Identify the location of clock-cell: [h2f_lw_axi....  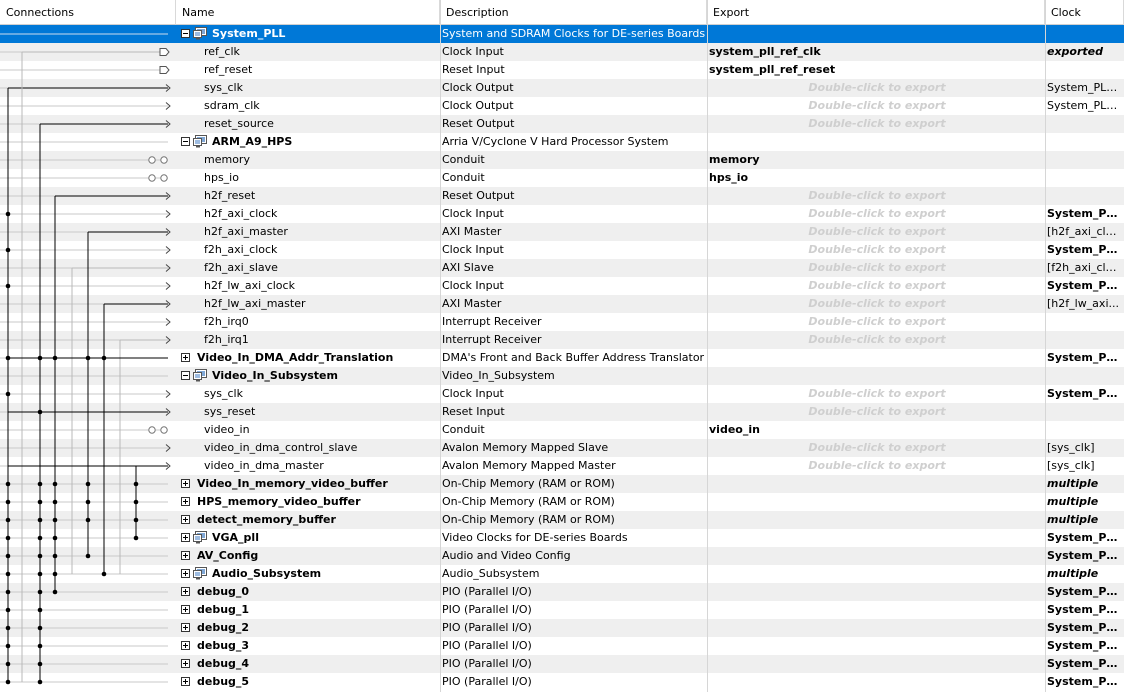
(1084, 304).